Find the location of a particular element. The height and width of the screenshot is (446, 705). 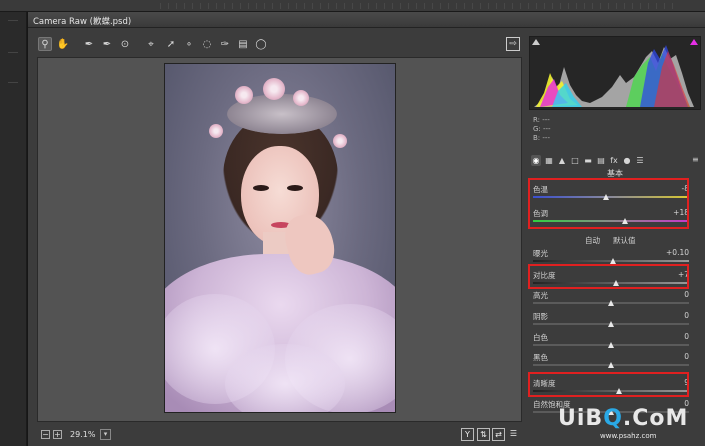

watermark-brand-u: UiB is located at coordinates (581, 418).